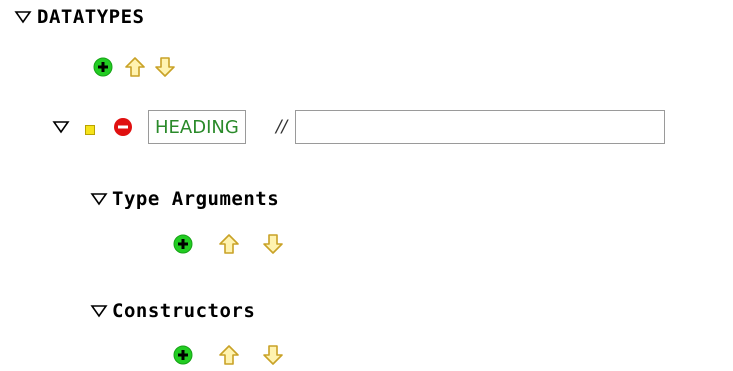  I want to click on datatype-row: HEADING //, so click(359, 127).